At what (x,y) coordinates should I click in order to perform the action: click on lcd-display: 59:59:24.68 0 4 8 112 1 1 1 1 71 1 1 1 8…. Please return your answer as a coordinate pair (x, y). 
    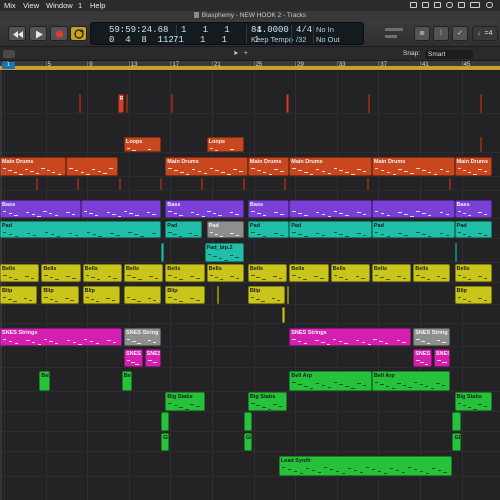
    Looking at the image, I should click on (227, 33).